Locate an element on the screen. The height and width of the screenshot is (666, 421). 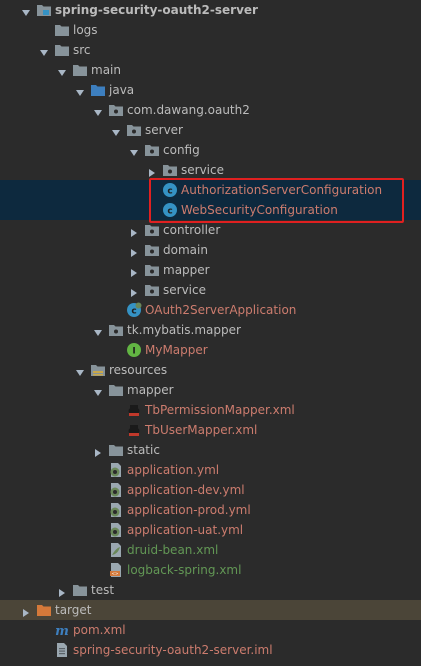
tree-item-label: server is located at coordinates (164, 130).